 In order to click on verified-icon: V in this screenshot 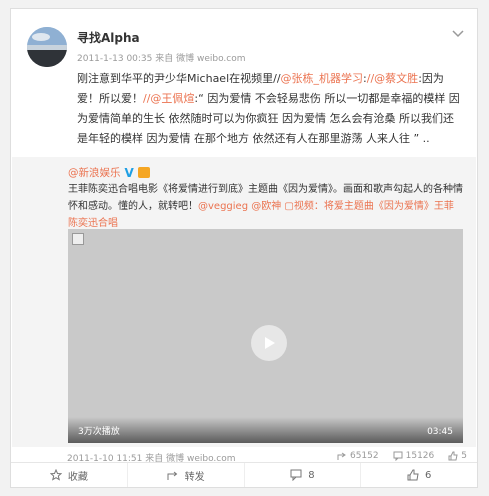, I will do `click(129, 172)`.